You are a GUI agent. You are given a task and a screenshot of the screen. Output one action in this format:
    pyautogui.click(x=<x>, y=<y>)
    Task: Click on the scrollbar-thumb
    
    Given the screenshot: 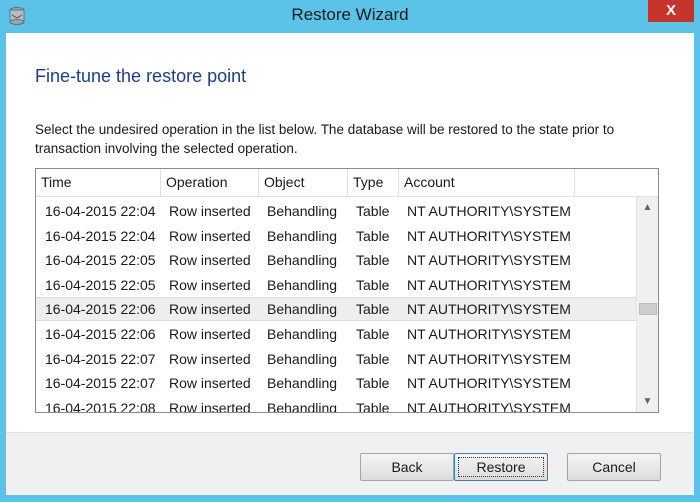 What is the action you would take?
    pyautogui.click(x=648, y=309)
    